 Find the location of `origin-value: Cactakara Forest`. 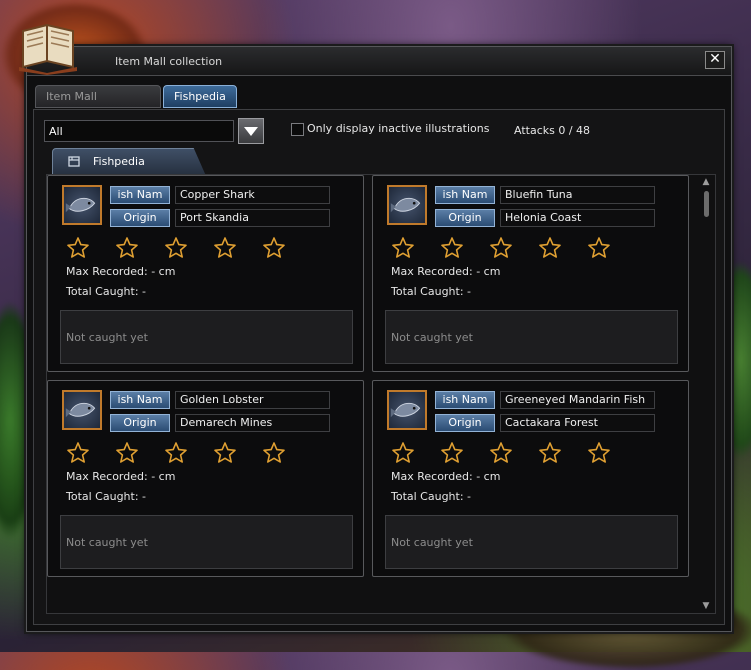

origin-value: Cactakara Forest is located at coordinates (577, 423).